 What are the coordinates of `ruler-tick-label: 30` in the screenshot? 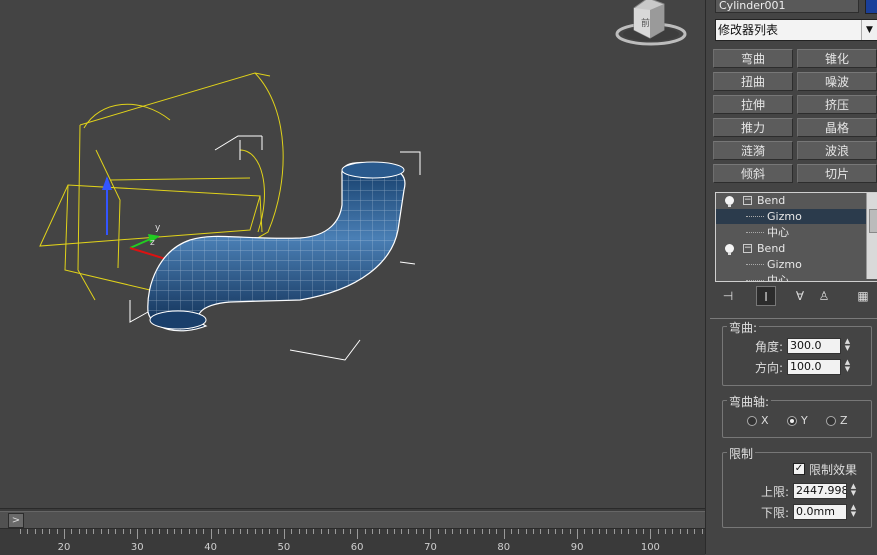 It's located at (137, 547).